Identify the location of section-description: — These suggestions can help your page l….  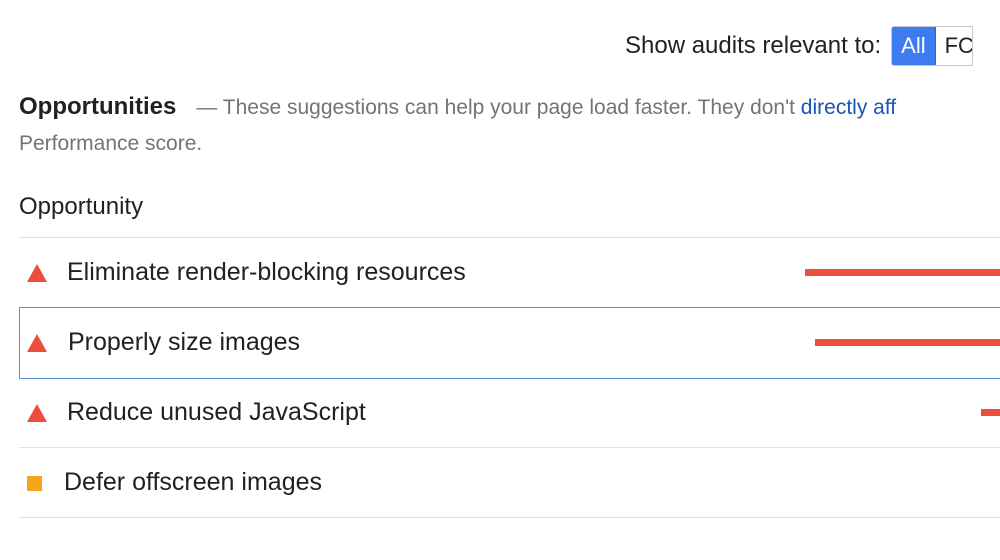
(498, 107).